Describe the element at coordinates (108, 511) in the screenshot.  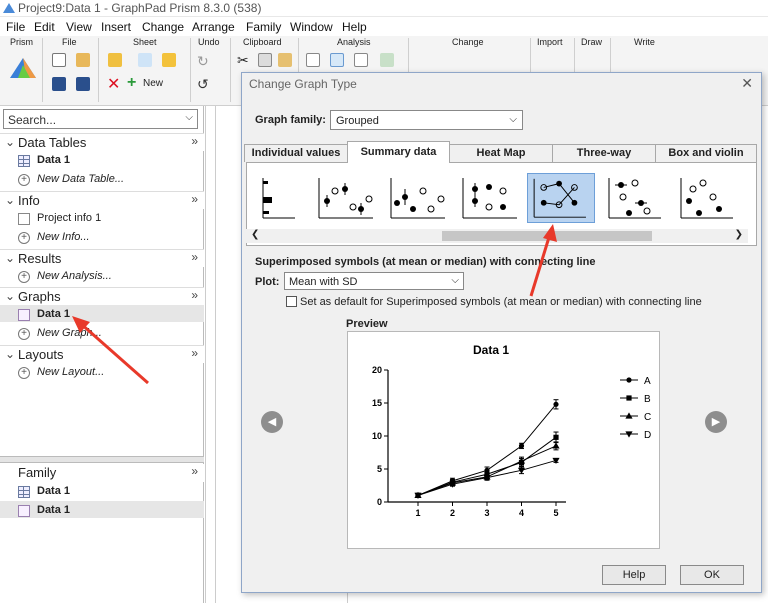
I see `family-item-graph: Data 1` at that location.